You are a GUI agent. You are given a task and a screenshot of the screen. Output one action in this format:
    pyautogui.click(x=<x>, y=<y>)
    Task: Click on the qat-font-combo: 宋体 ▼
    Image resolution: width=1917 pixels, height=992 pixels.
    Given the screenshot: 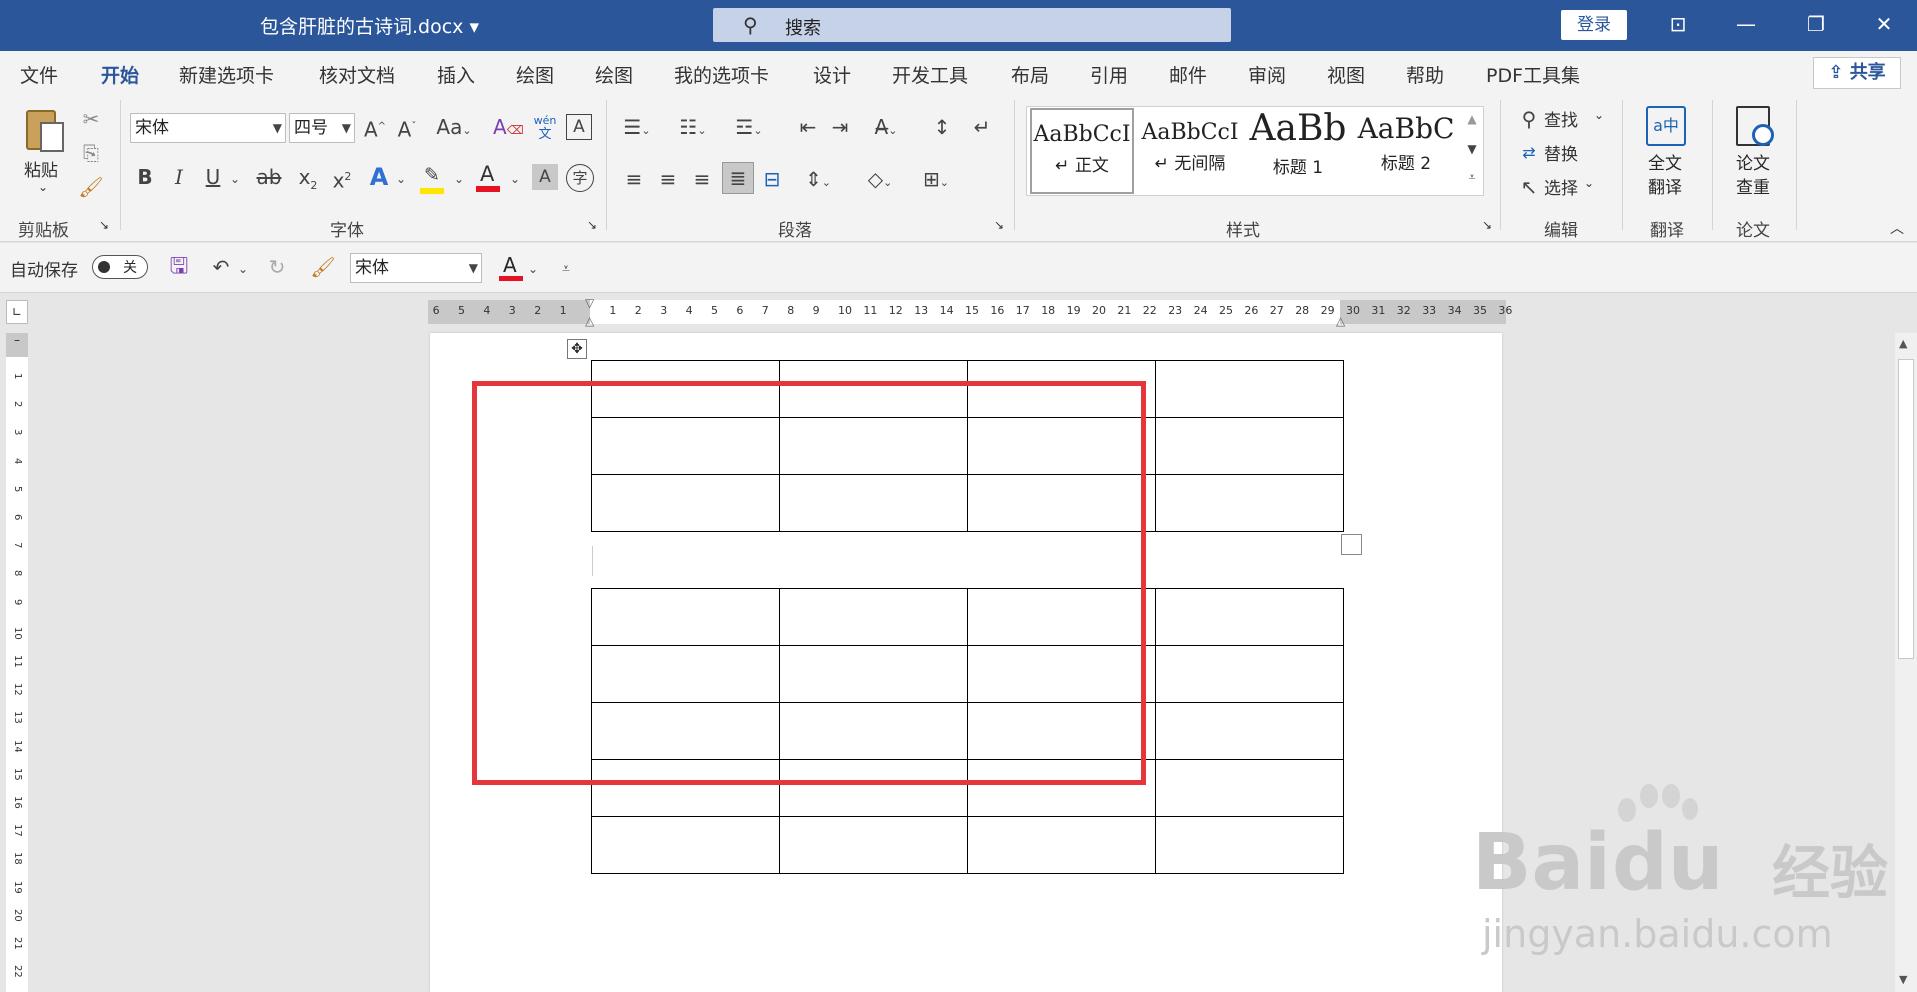 What is the action you would take?
    pyautogui.click(x=416, y=268)
    